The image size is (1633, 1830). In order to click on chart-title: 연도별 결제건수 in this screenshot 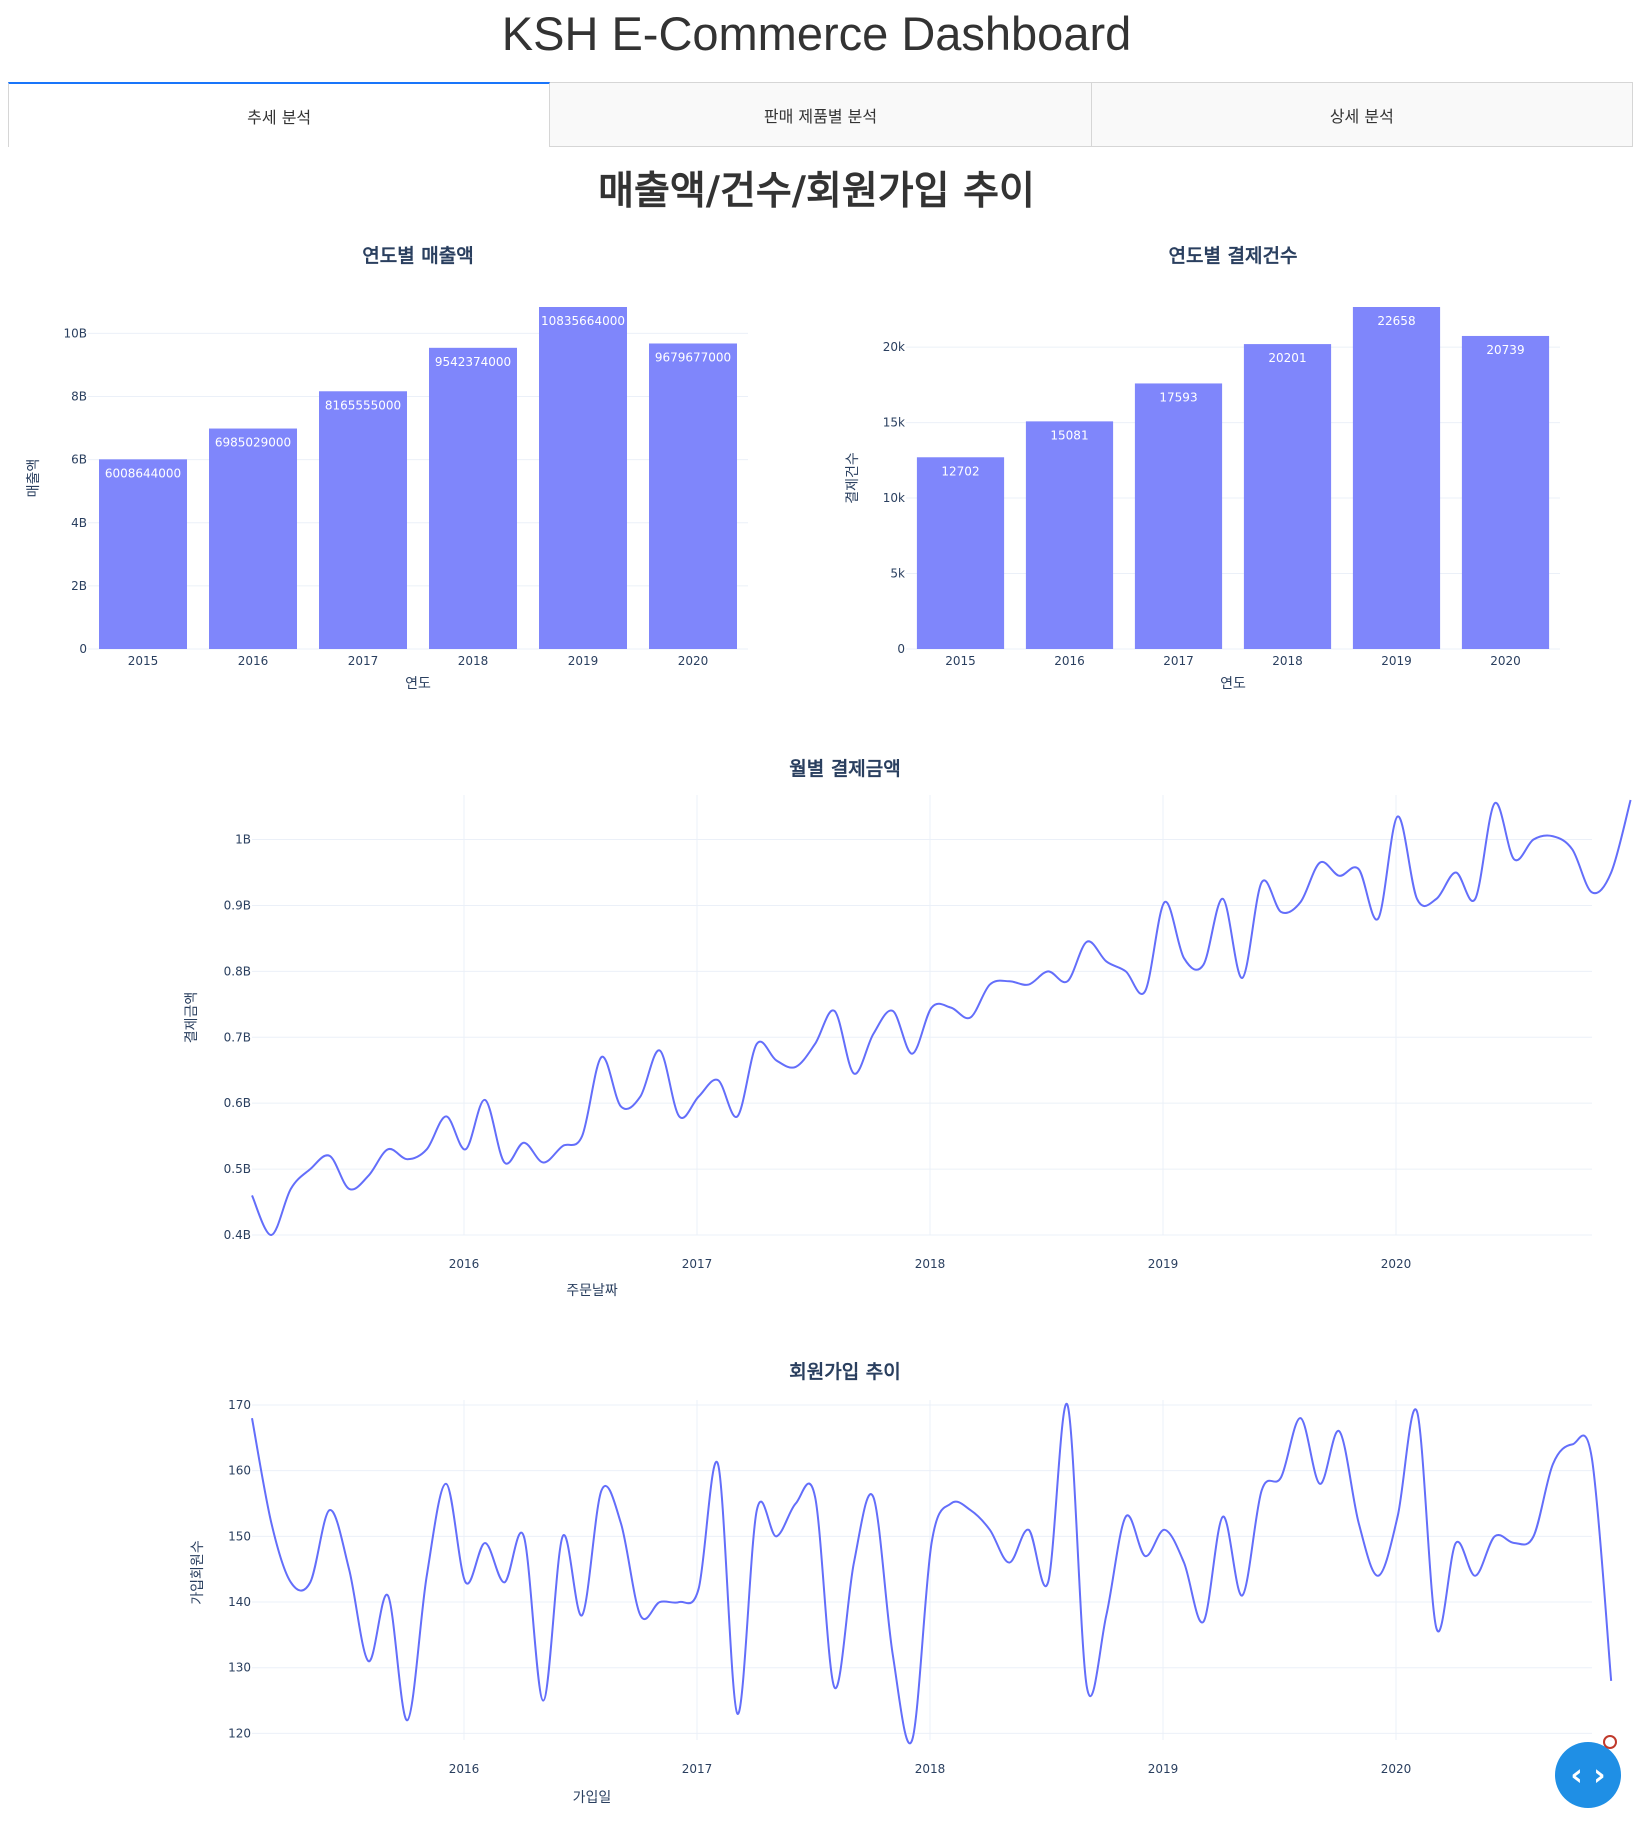, I will do `click(1233, 256)`.